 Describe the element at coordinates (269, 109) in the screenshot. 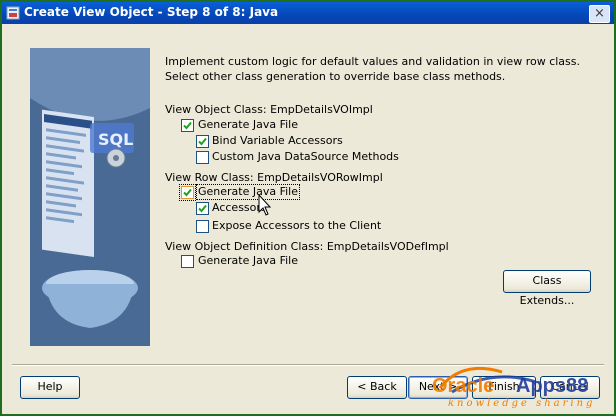

I see `view-object-class-label: View Object Class: EmpDetailsVOImpl` at that location.